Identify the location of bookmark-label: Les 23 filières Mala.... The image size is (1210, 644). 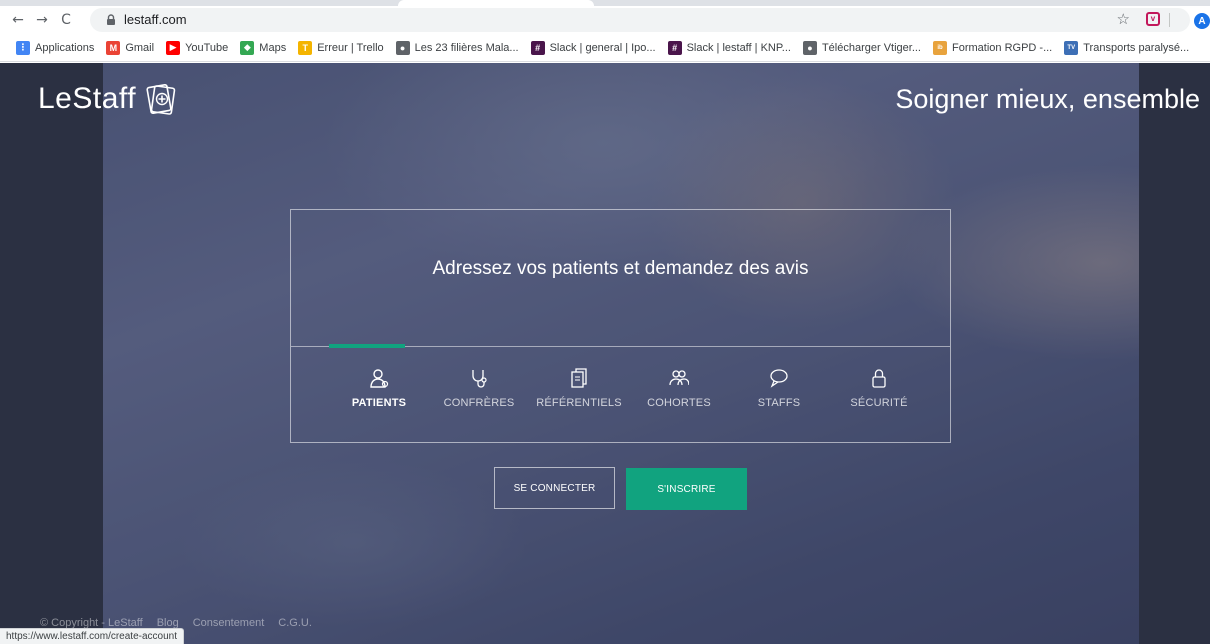
(466, 47).